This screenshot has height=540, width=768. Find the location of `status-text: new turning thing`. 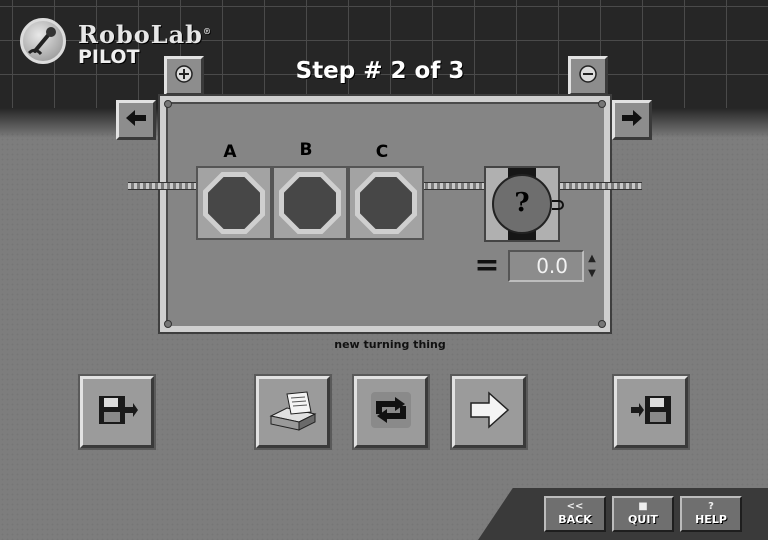

status-text: new turning thing is located at coordinates (390, 344).